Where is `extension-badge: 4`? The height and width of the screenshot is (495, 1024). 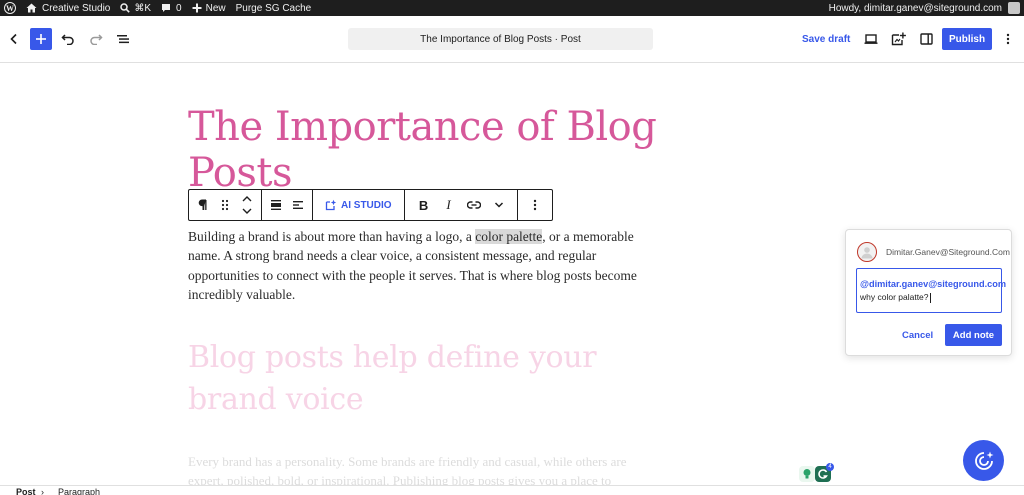
extension-badge: 4 is located at coordinates (830, 467).